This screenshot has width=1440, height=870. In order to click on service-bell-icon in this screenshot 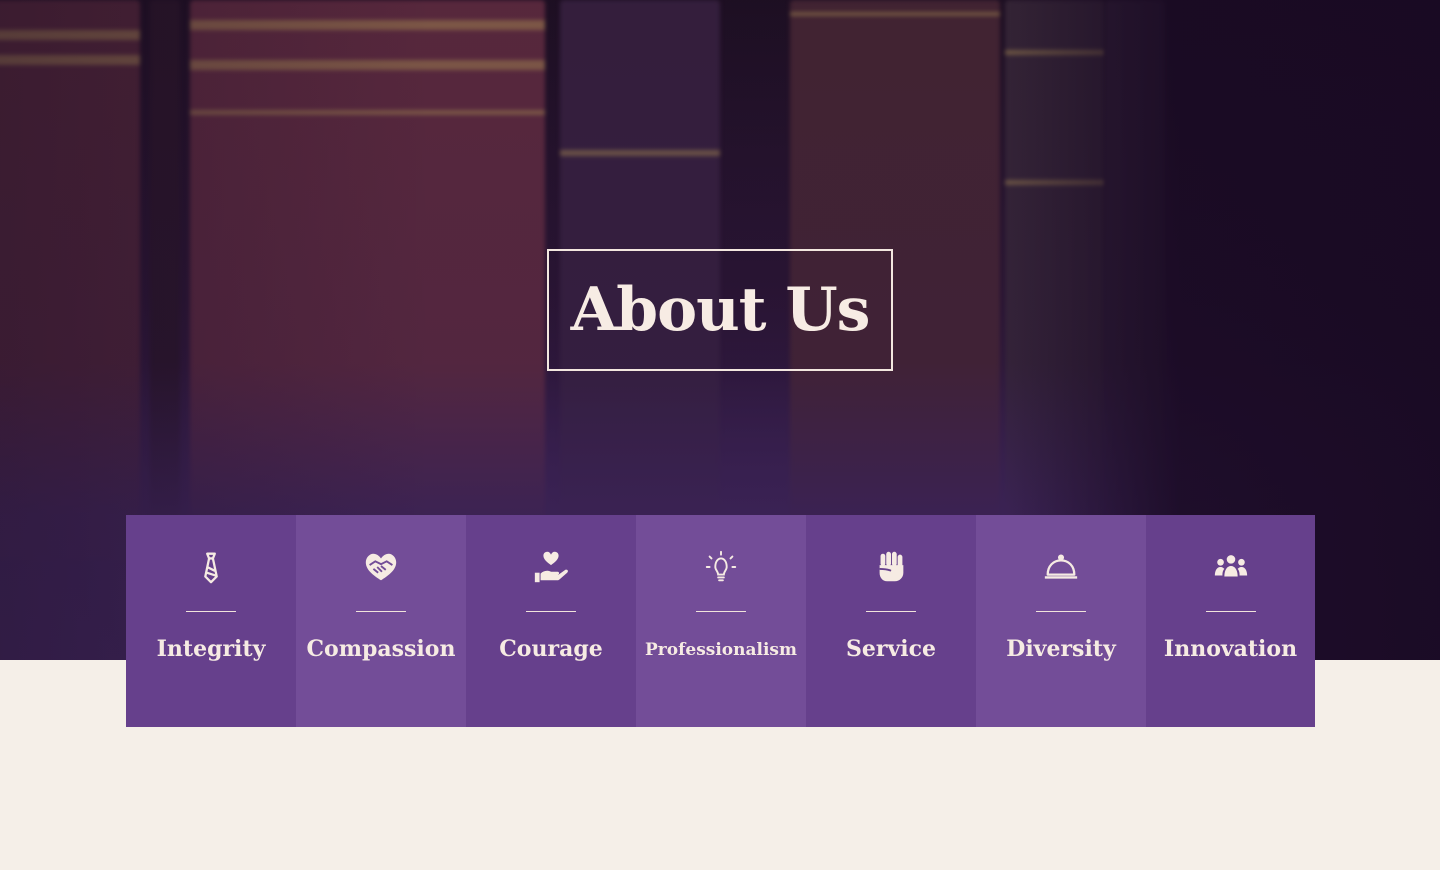, I will do `click(1061, 567)`.